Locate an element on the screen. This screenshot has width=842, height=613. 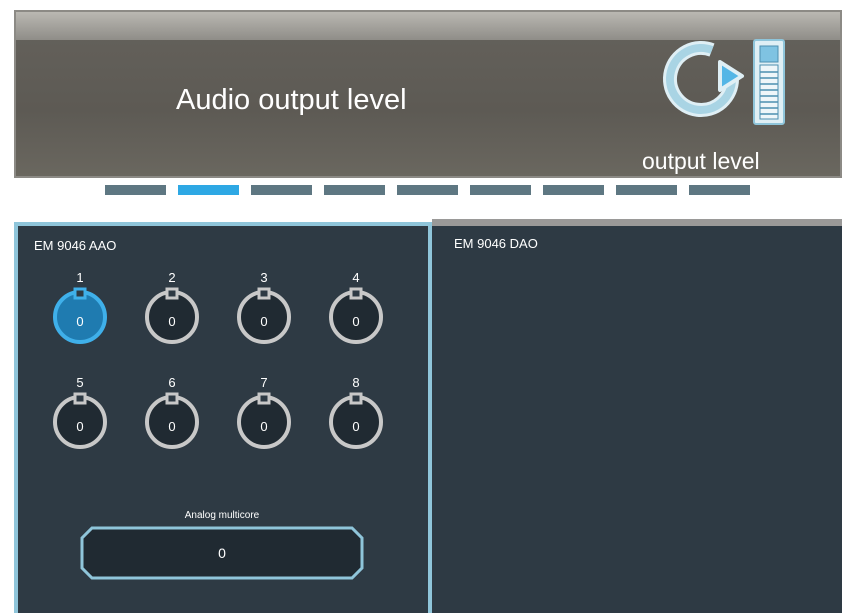
panel-title: EM 9046 AAO is located at coordinates (75, 245).